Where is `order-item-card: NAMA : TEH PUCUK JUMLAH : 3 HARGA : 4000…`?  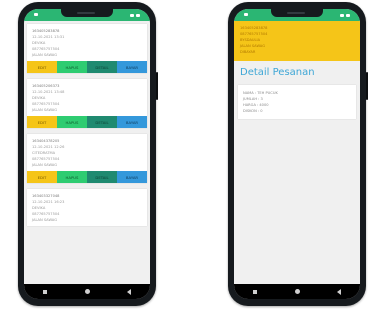
order-item-card: NAMA : TEH PUCUK JUMLAH : 3 HARGA : 4000… is located at coordinates (297, 102).